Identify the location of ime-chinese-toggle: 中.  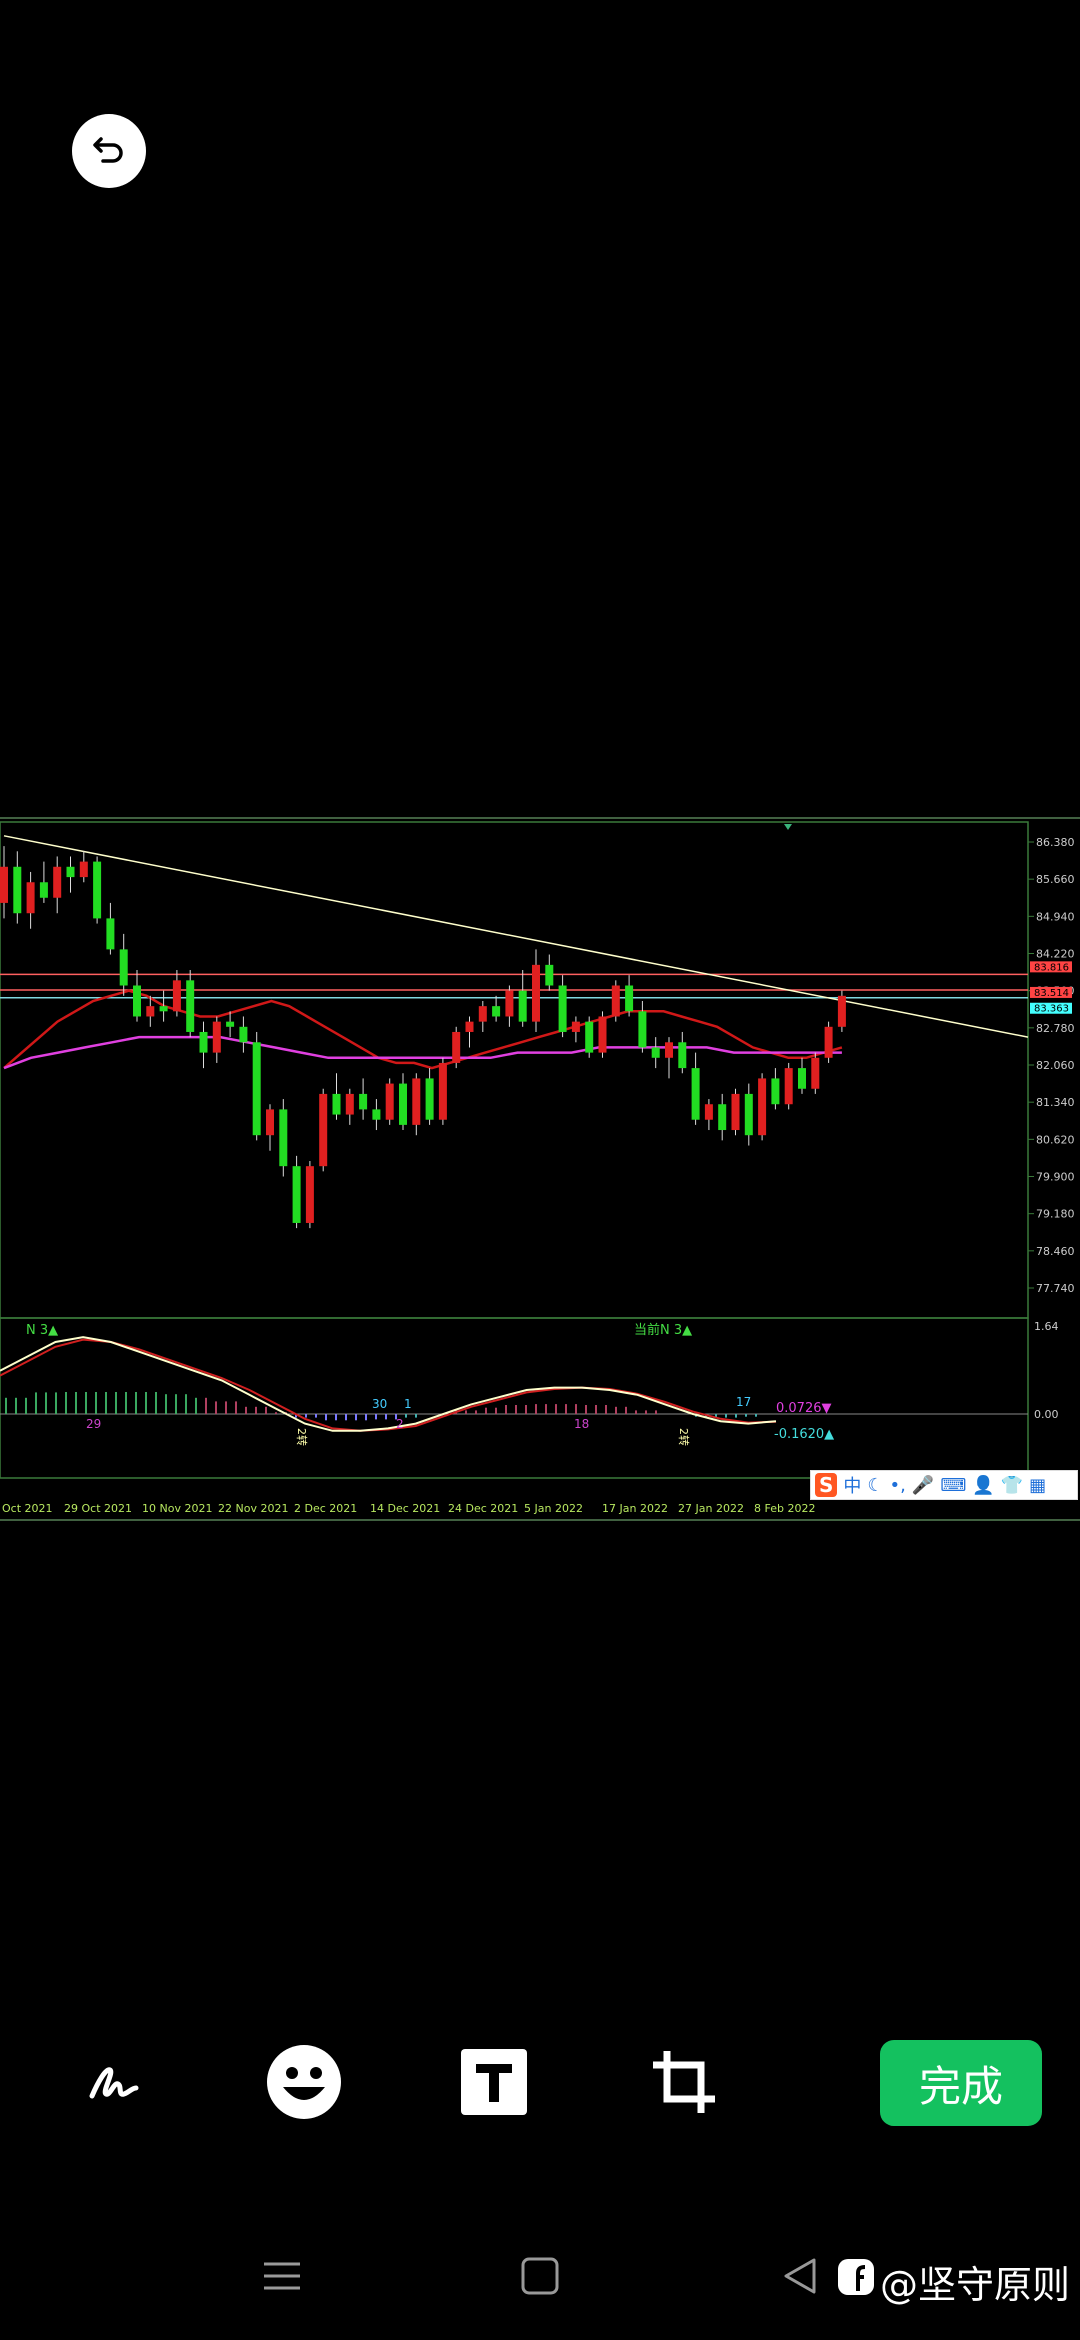
(852, 1485).